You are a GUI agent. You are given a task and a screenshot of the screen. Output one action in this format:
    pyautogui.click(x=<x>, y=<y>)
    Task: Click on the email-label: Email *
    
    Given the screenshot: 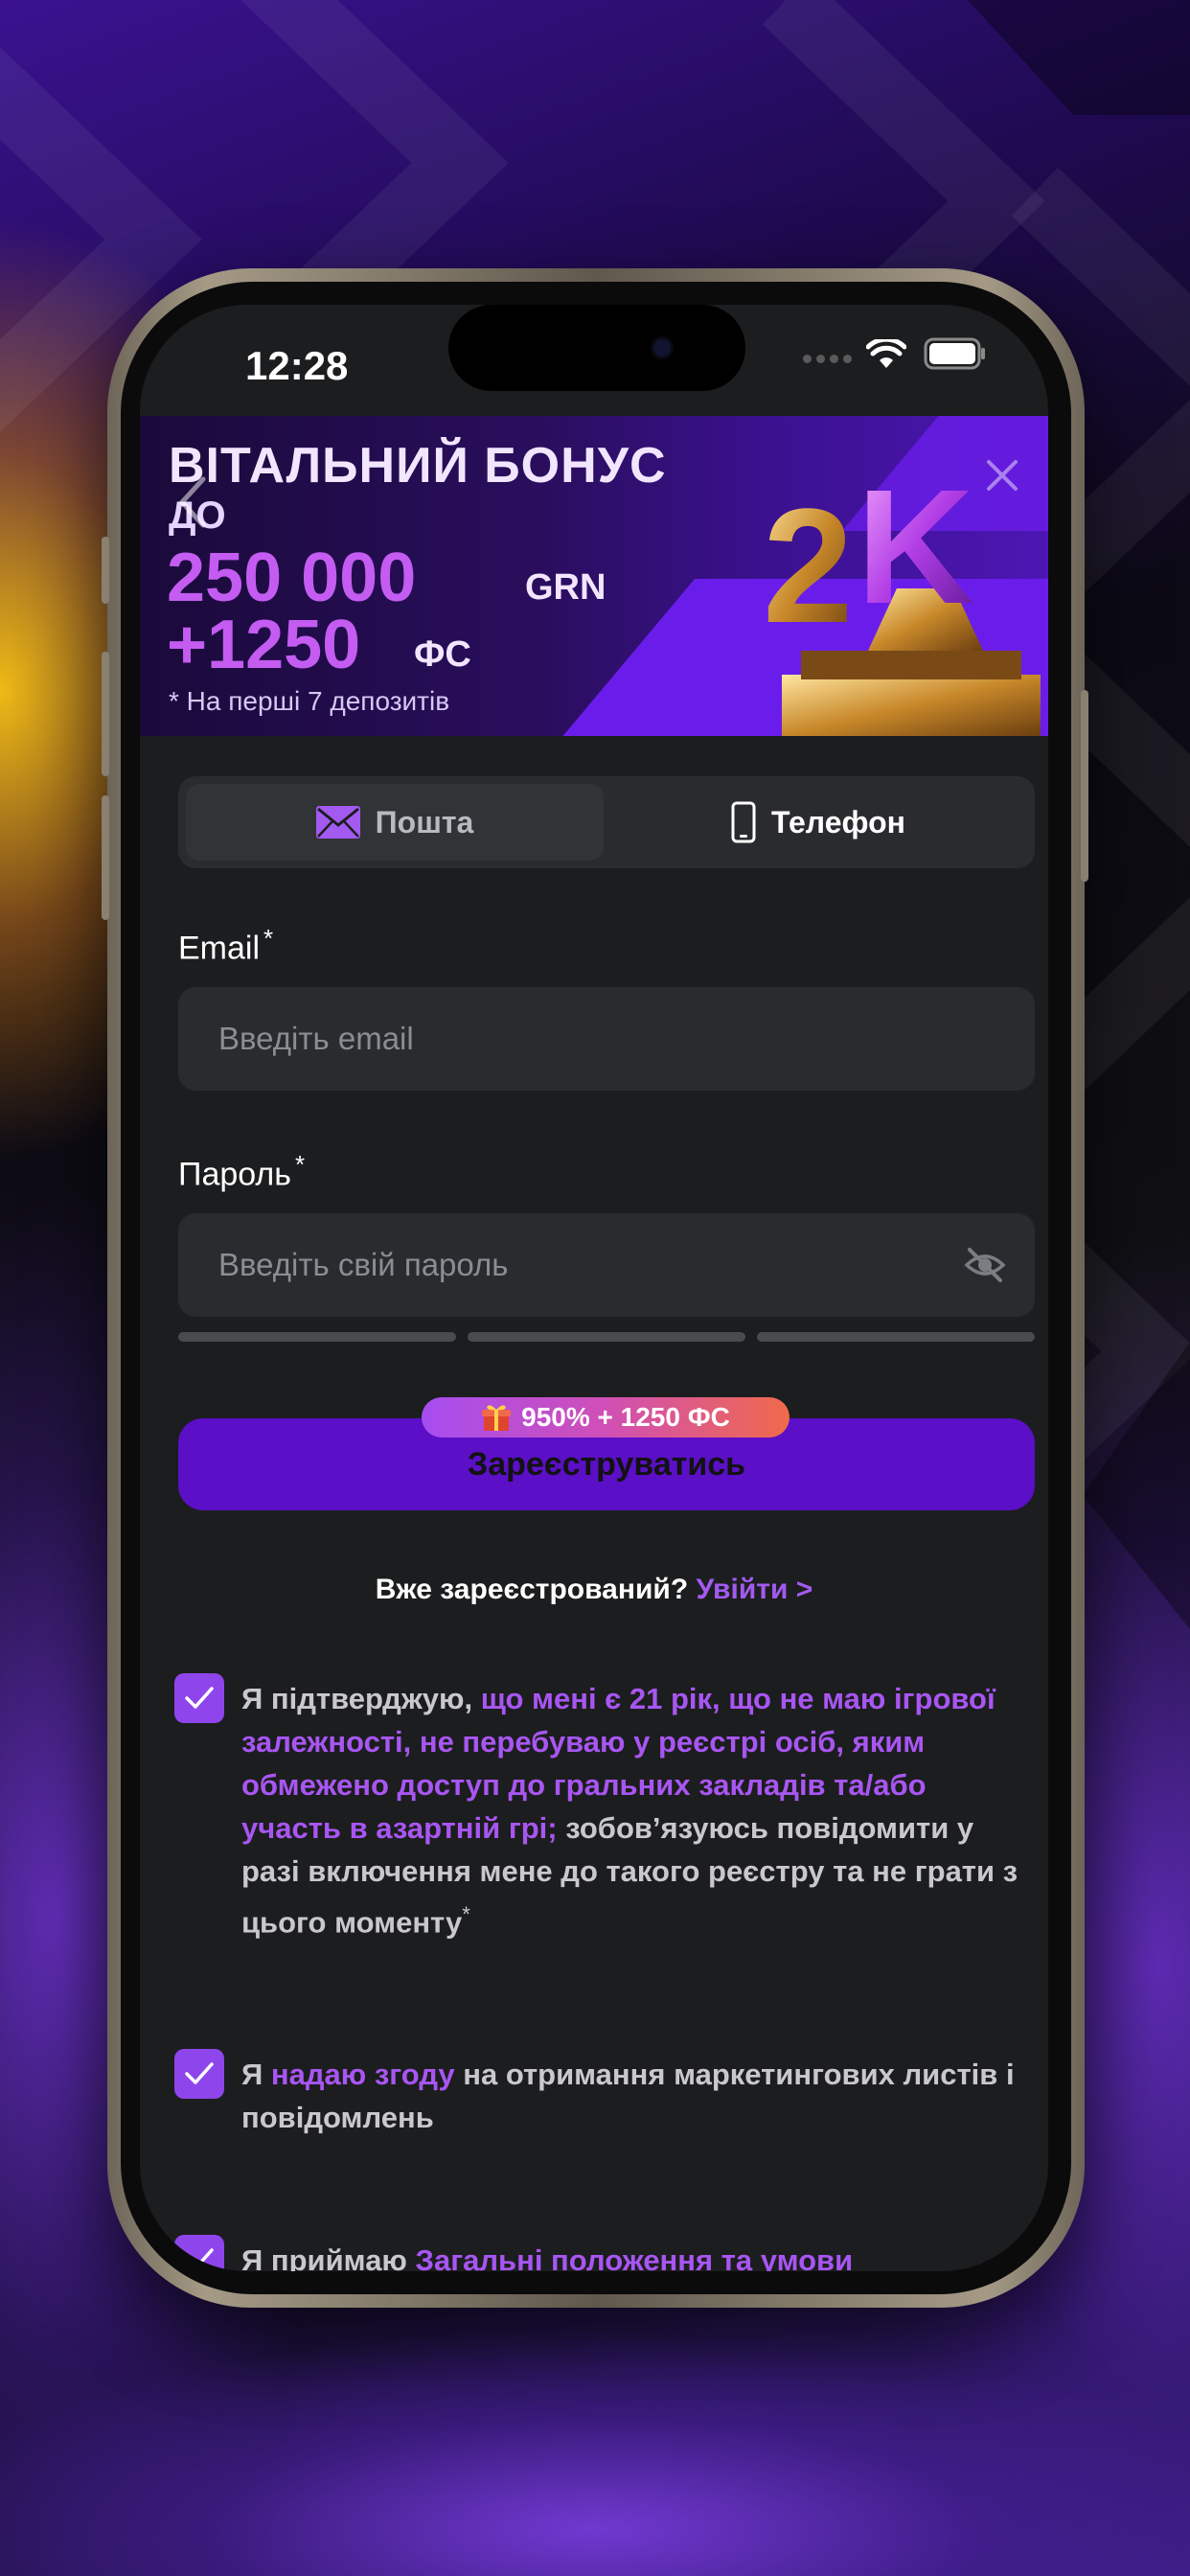 What is the action you would take?
    pyautogui.click(x=226, y=945)
    